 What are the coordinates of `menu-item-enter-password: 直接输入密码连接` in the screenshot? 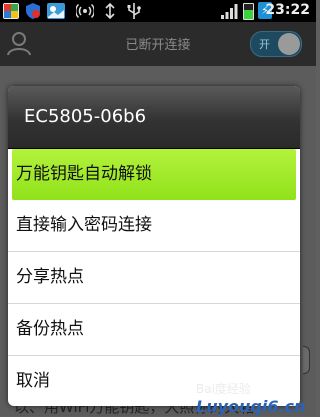 It's located at (154, 226).